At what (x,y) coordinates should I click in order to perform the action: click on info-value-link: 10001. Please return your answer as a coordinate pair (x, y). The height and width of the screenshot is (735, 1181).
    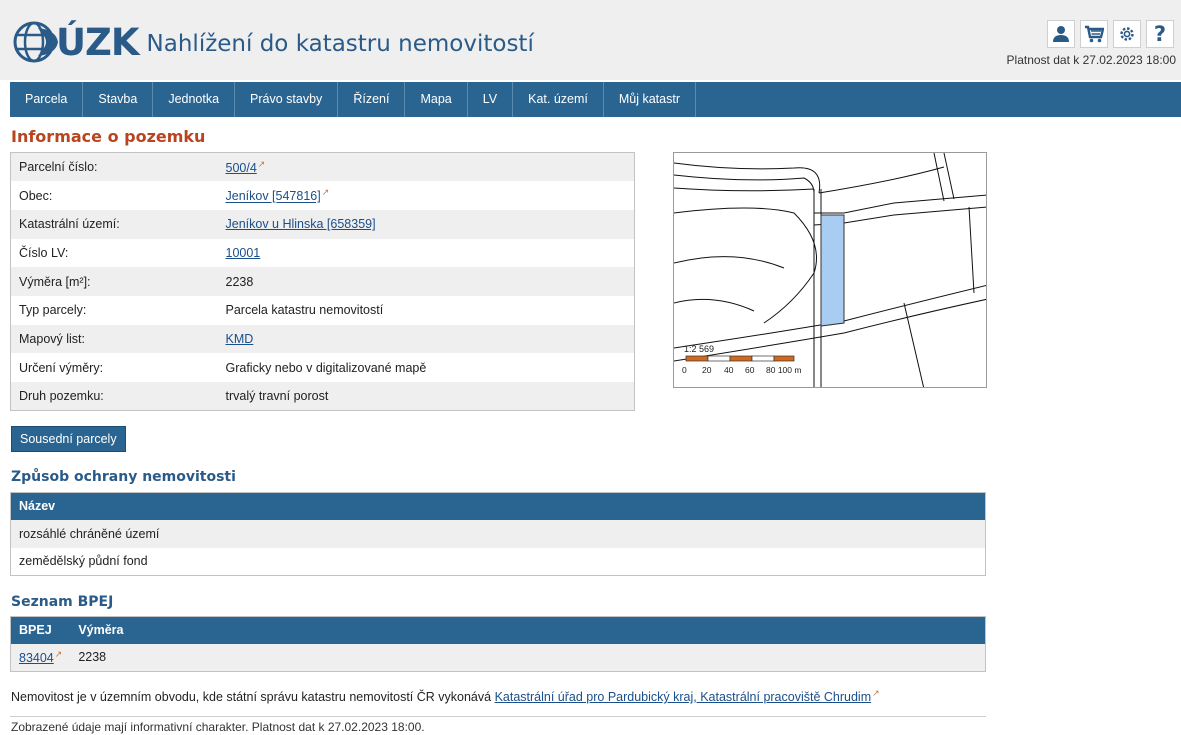
    Looking at the image, I should click on (243, 253).